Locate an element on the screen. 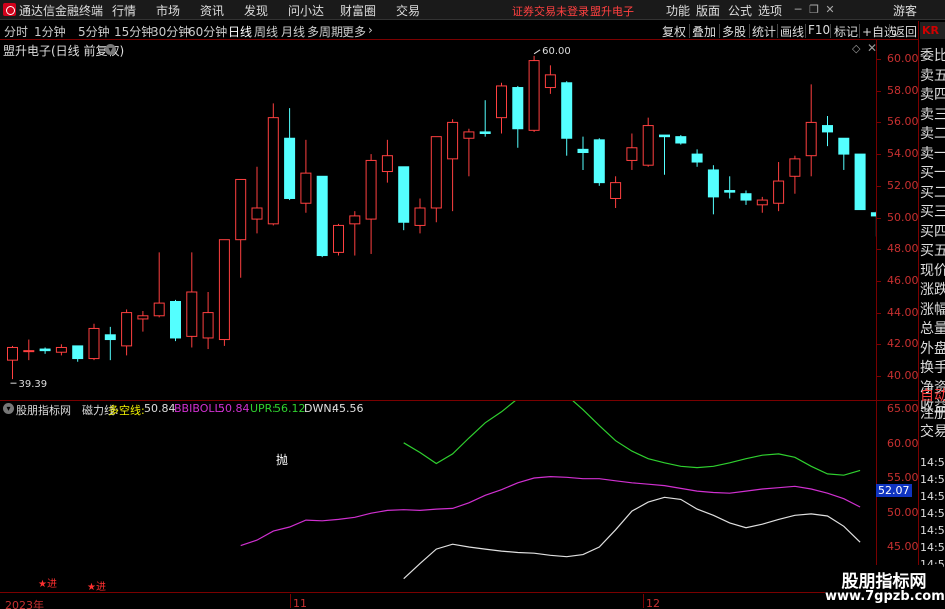 The width and height of the screenshot is (945, 609). price-tick-label: 52.00 is located at coordinates (903, 185).